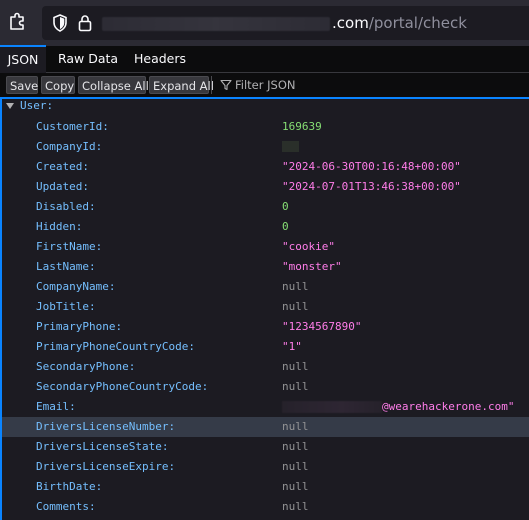 This screenshot has height=520, width=529. Describe the element at coordinates (66, 206) in the screenshot. I see `json-key: Disabled:` at that location.